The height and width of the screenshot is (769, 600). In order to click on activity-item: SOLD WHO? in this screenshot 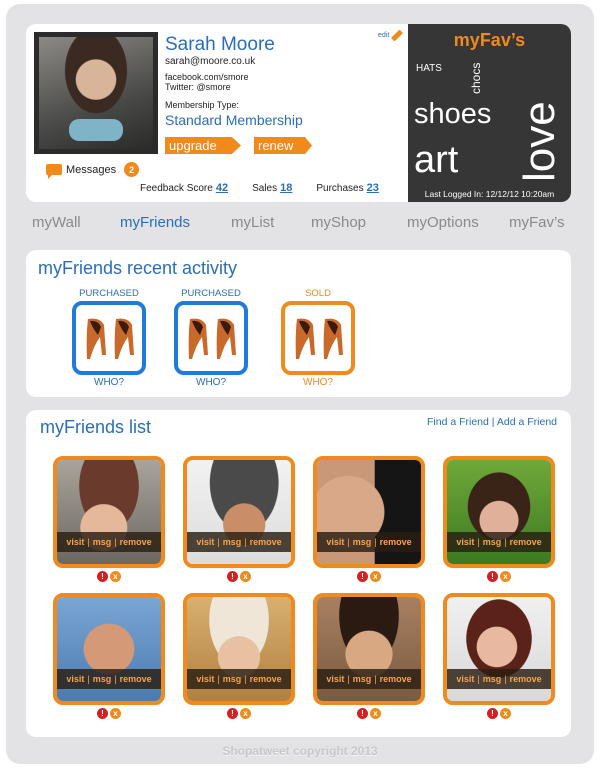, I will do `click(318, 338)`.